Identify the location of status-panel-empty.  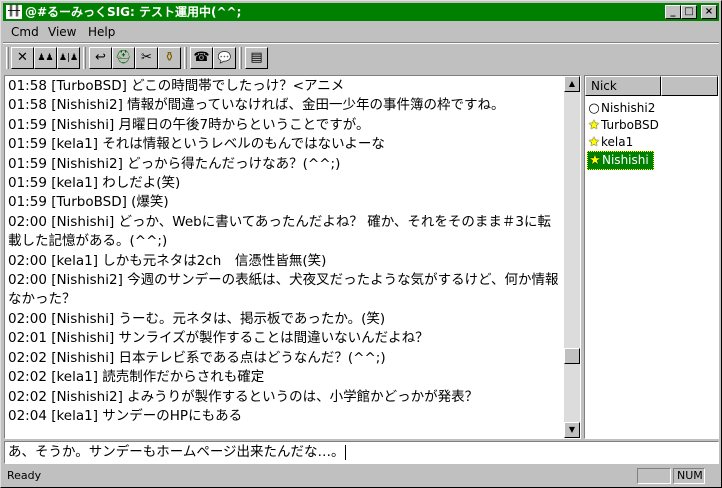
(654, 476).